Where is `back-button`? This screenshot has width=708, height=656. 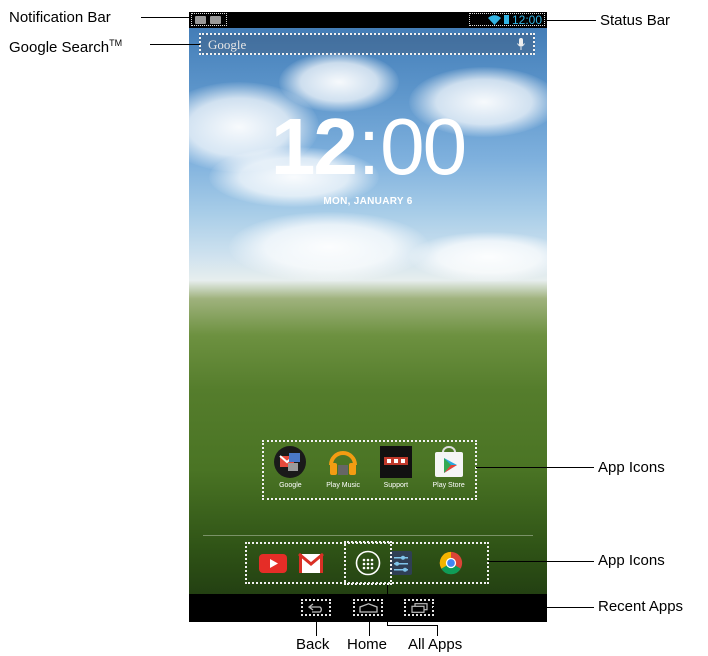 back-button is located at coordinates (316, 607).